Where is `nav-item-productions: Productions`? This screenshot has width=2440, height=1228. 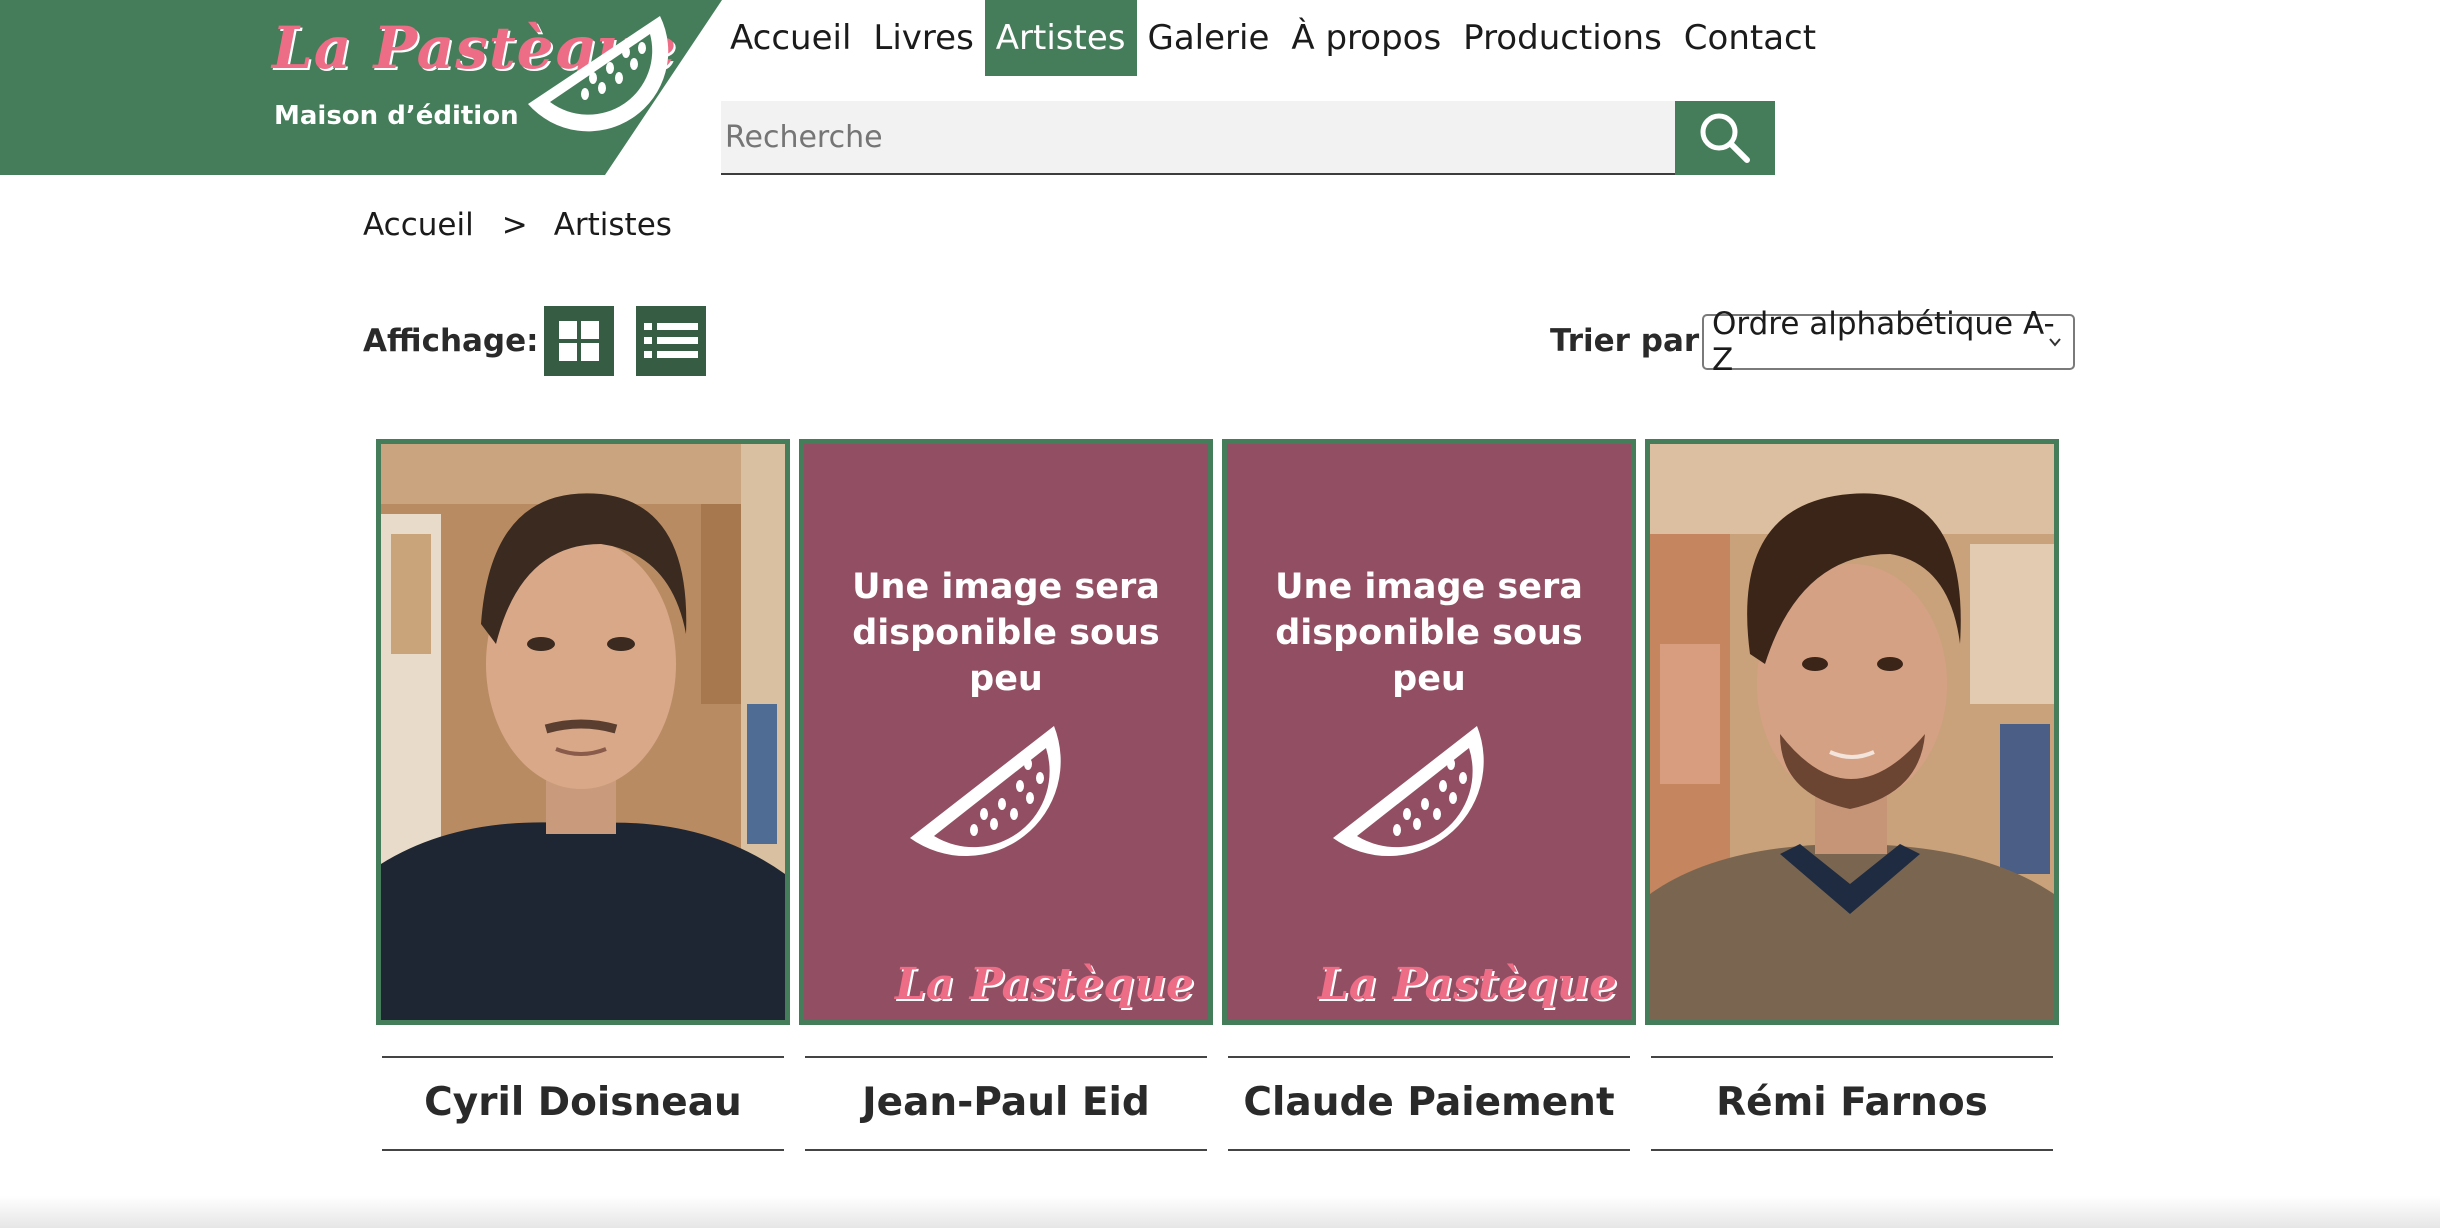
nav-item-productions: Productions is located at coordinates (1562, 38).